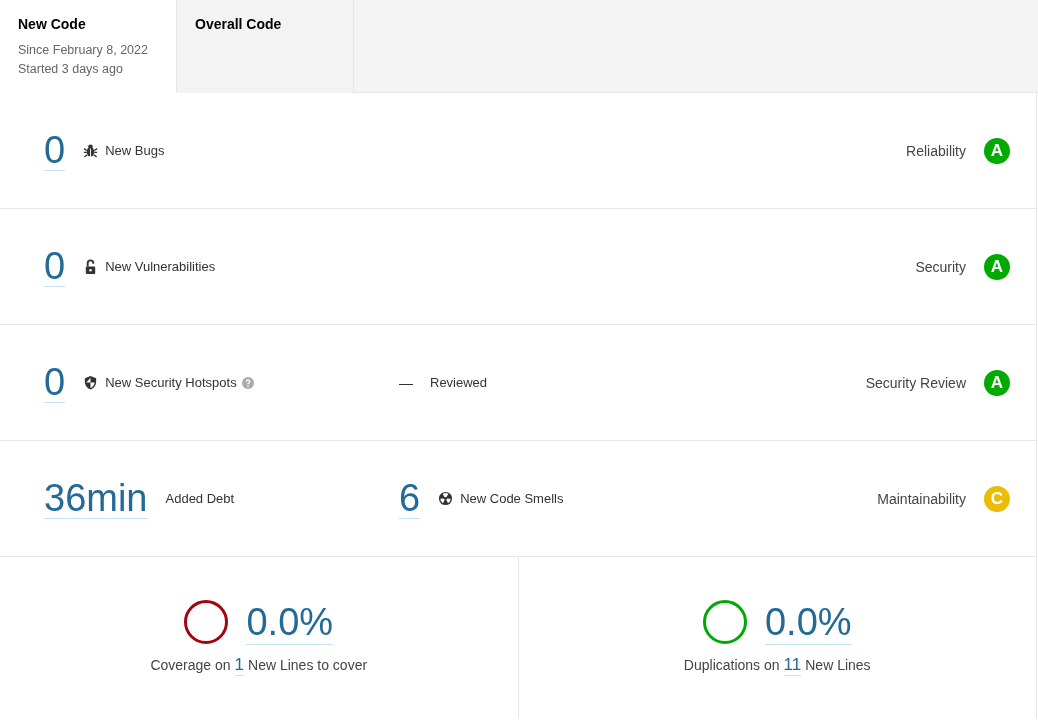 The image size is (1038, 720). Describe the element at coordinates (239, 665) in the screenshot. I see `lines-count-link: 1` at that location.